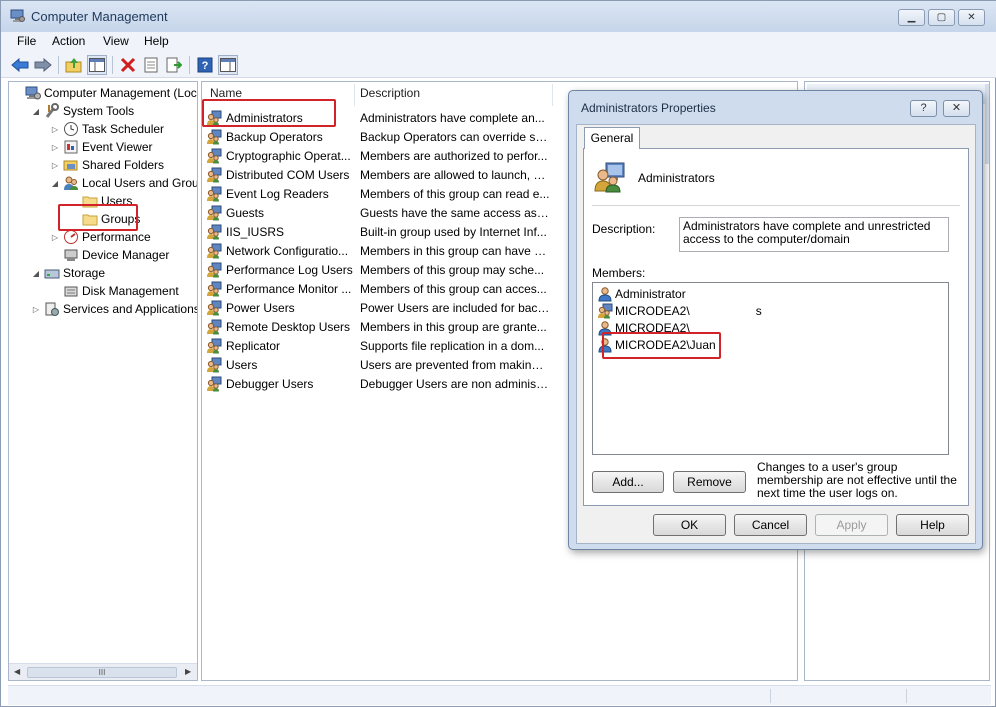 Image resolution: width=996 pixels, height=707 pixels. What do you see at coordinates (932, 525) in the screenshot?
I see `help-button: Help` at bounding box center [932, 525].